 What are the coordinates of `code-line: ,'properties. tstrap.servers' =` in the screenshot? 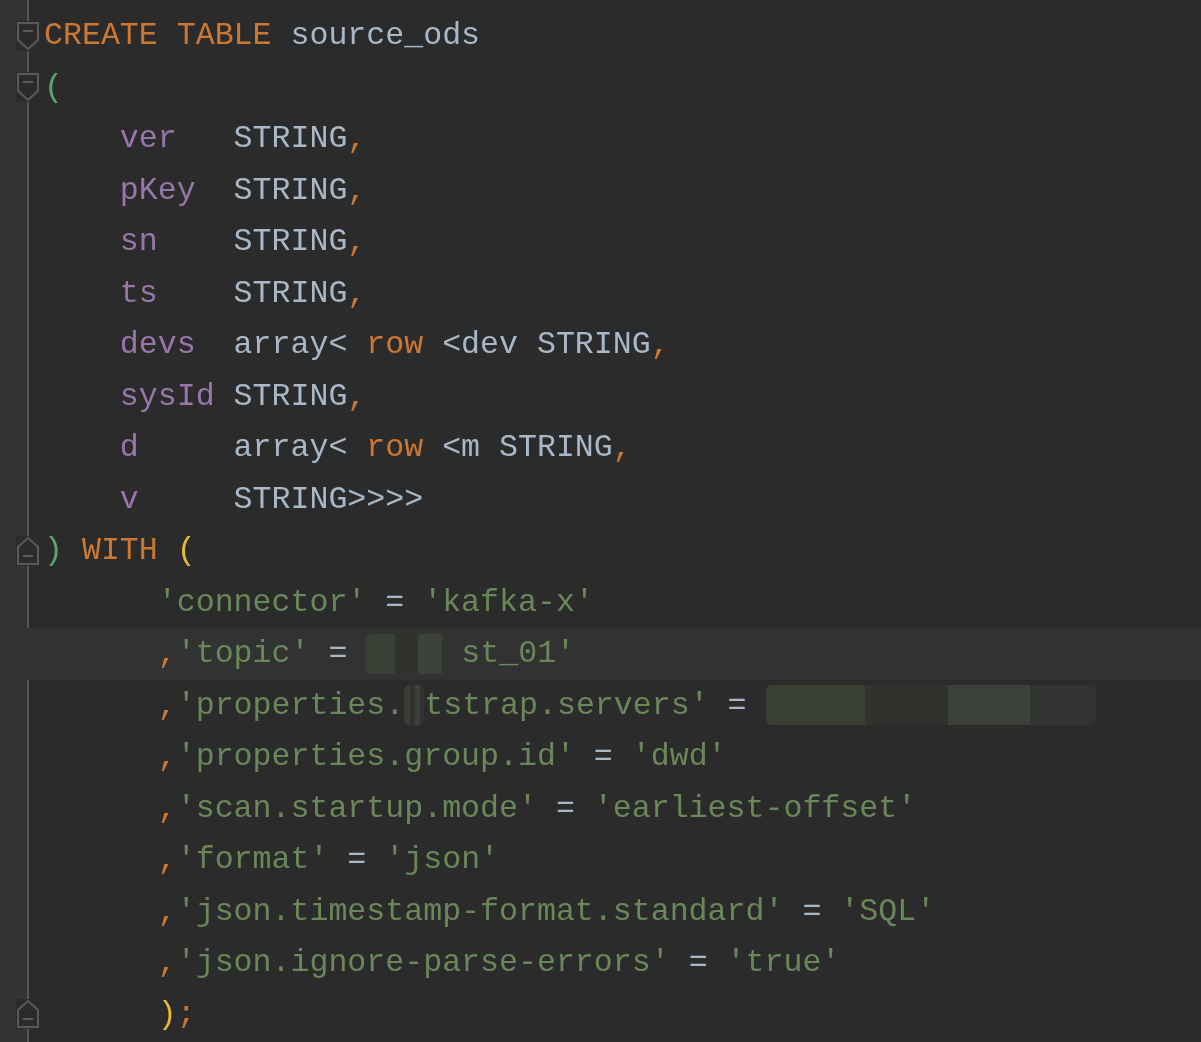 It's located at (615, 705).